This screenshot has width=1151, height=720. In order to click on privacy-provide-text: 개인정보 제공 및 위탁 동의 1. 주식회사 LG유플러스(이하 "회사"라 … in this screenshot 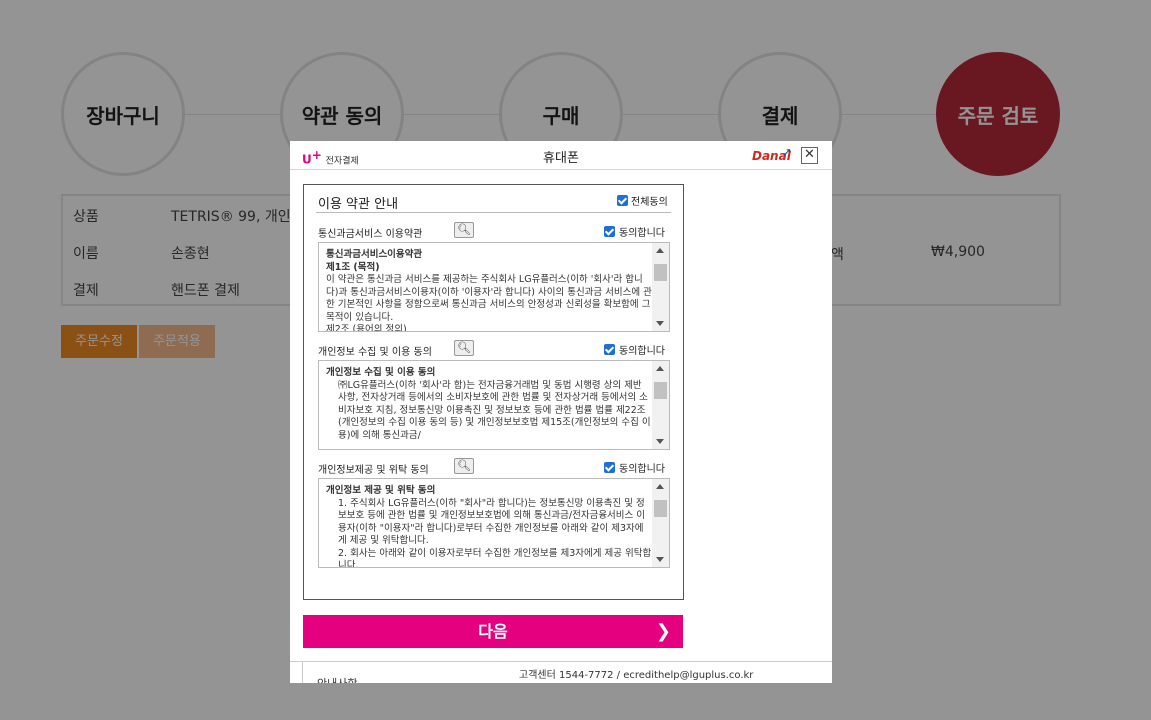, I will do `click(494, 523)`.